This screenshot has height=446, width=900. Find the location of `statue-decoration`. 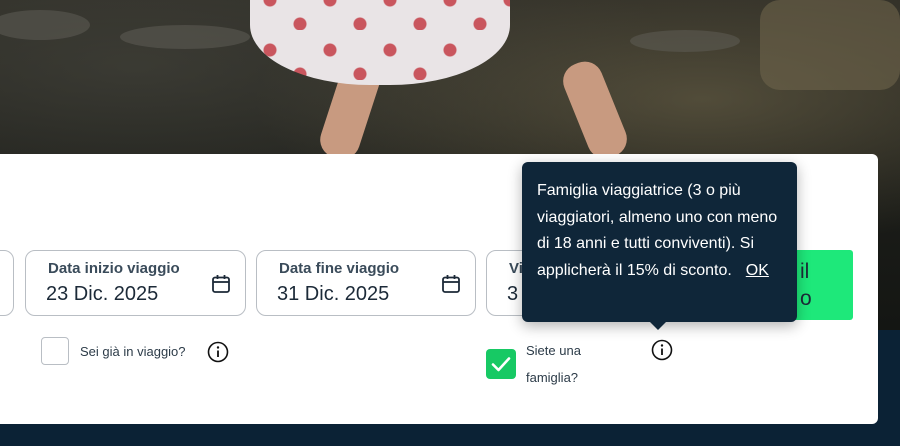

statue-decoration is located at coordinates (830, 45).